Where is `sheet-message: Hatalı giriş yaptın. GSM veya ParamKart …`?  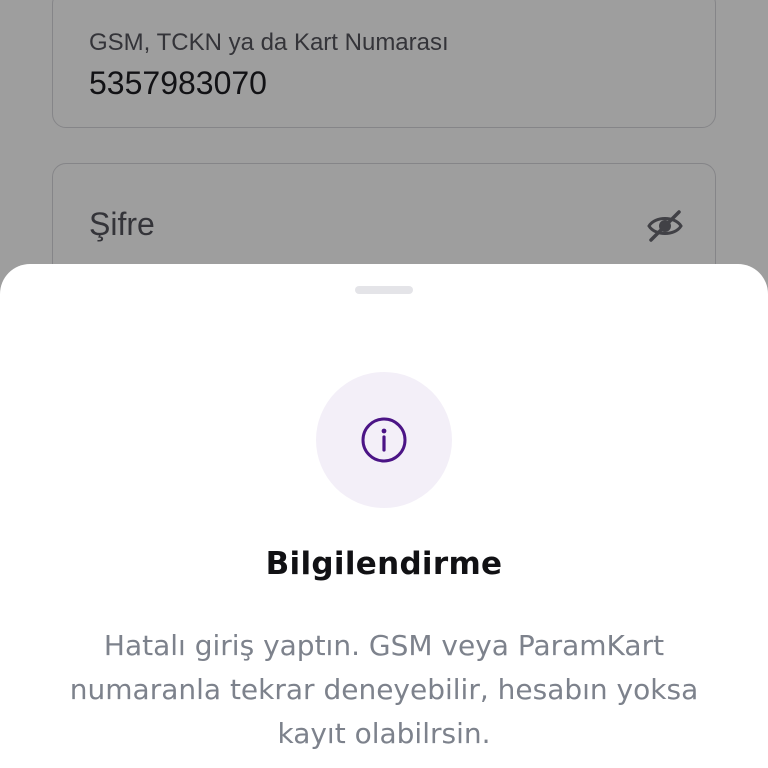 sheet-message: Hatalı giriş yaptın. GSM veya ParamKart … is located at coordinates (384, 689).